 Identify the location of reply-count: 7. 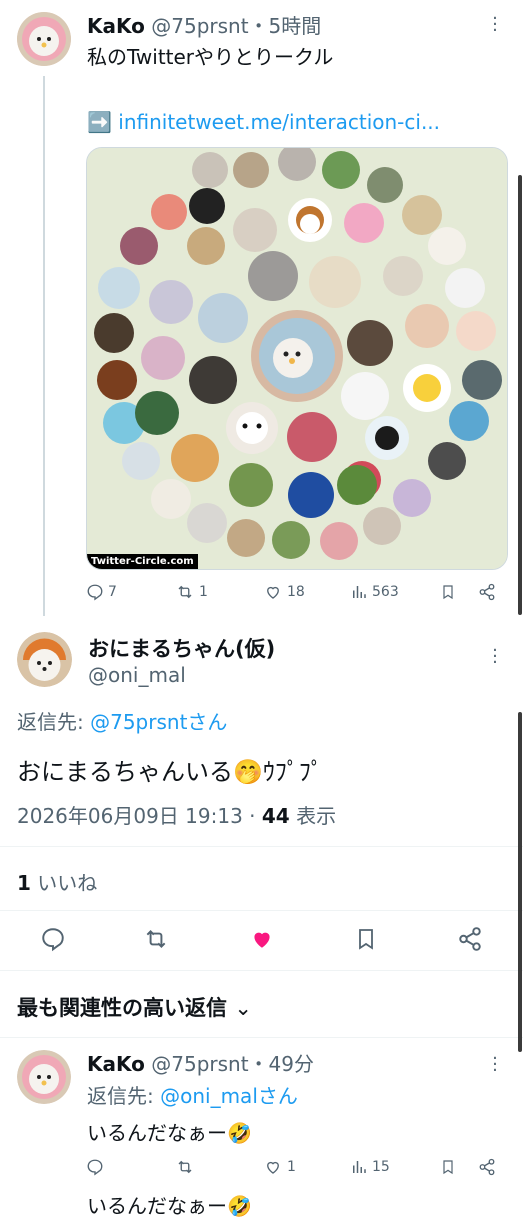
(112, 592).